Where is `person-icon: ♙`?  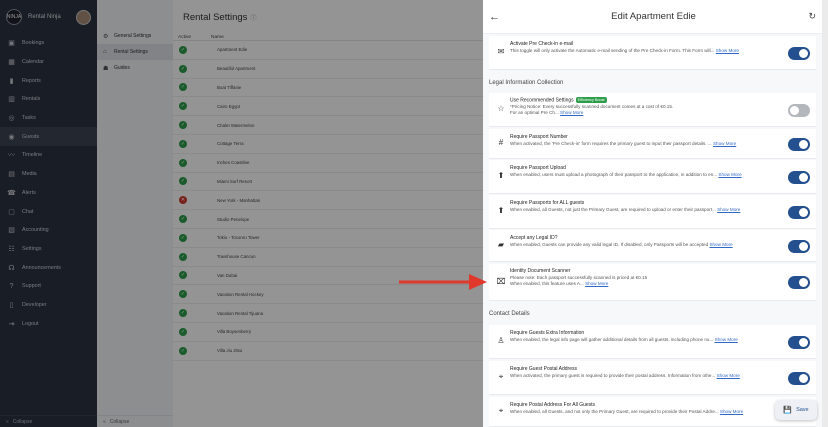
person-icon: ♙ is located at coordinates (501, 340).